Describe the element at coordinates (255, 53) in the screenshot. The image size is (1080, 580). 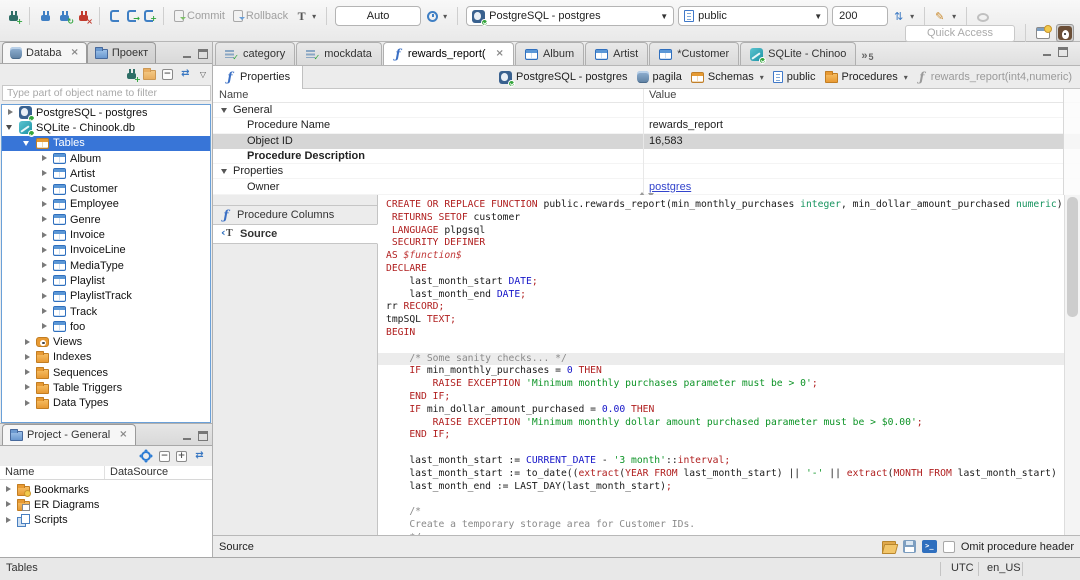
I see `editor-tab-category: category` at that location.